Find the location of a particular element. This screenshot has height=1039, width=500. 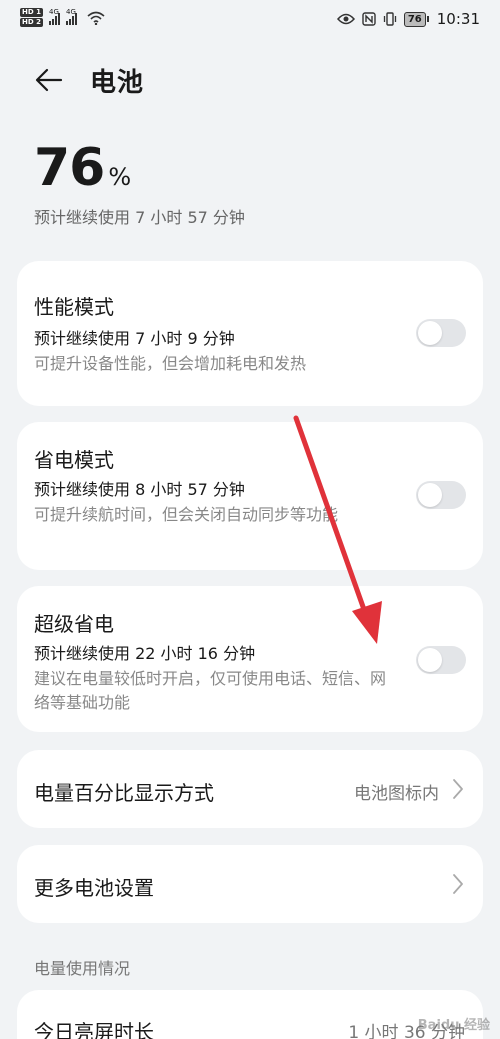

power-saving-mode-description: 可提升续航时间，但会关闭自动同步等功能 is located at coordinates (186, 514).